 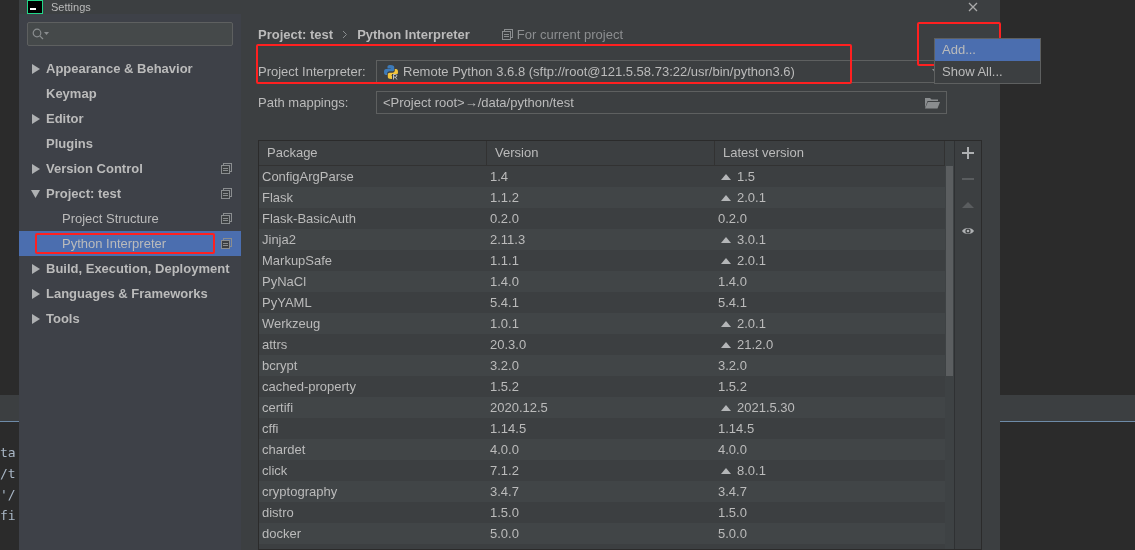 What do you see at coordinates (499, 176) in the screenshot?
I see `table-cell-text: 1.4` at bounding box center [499, 176].